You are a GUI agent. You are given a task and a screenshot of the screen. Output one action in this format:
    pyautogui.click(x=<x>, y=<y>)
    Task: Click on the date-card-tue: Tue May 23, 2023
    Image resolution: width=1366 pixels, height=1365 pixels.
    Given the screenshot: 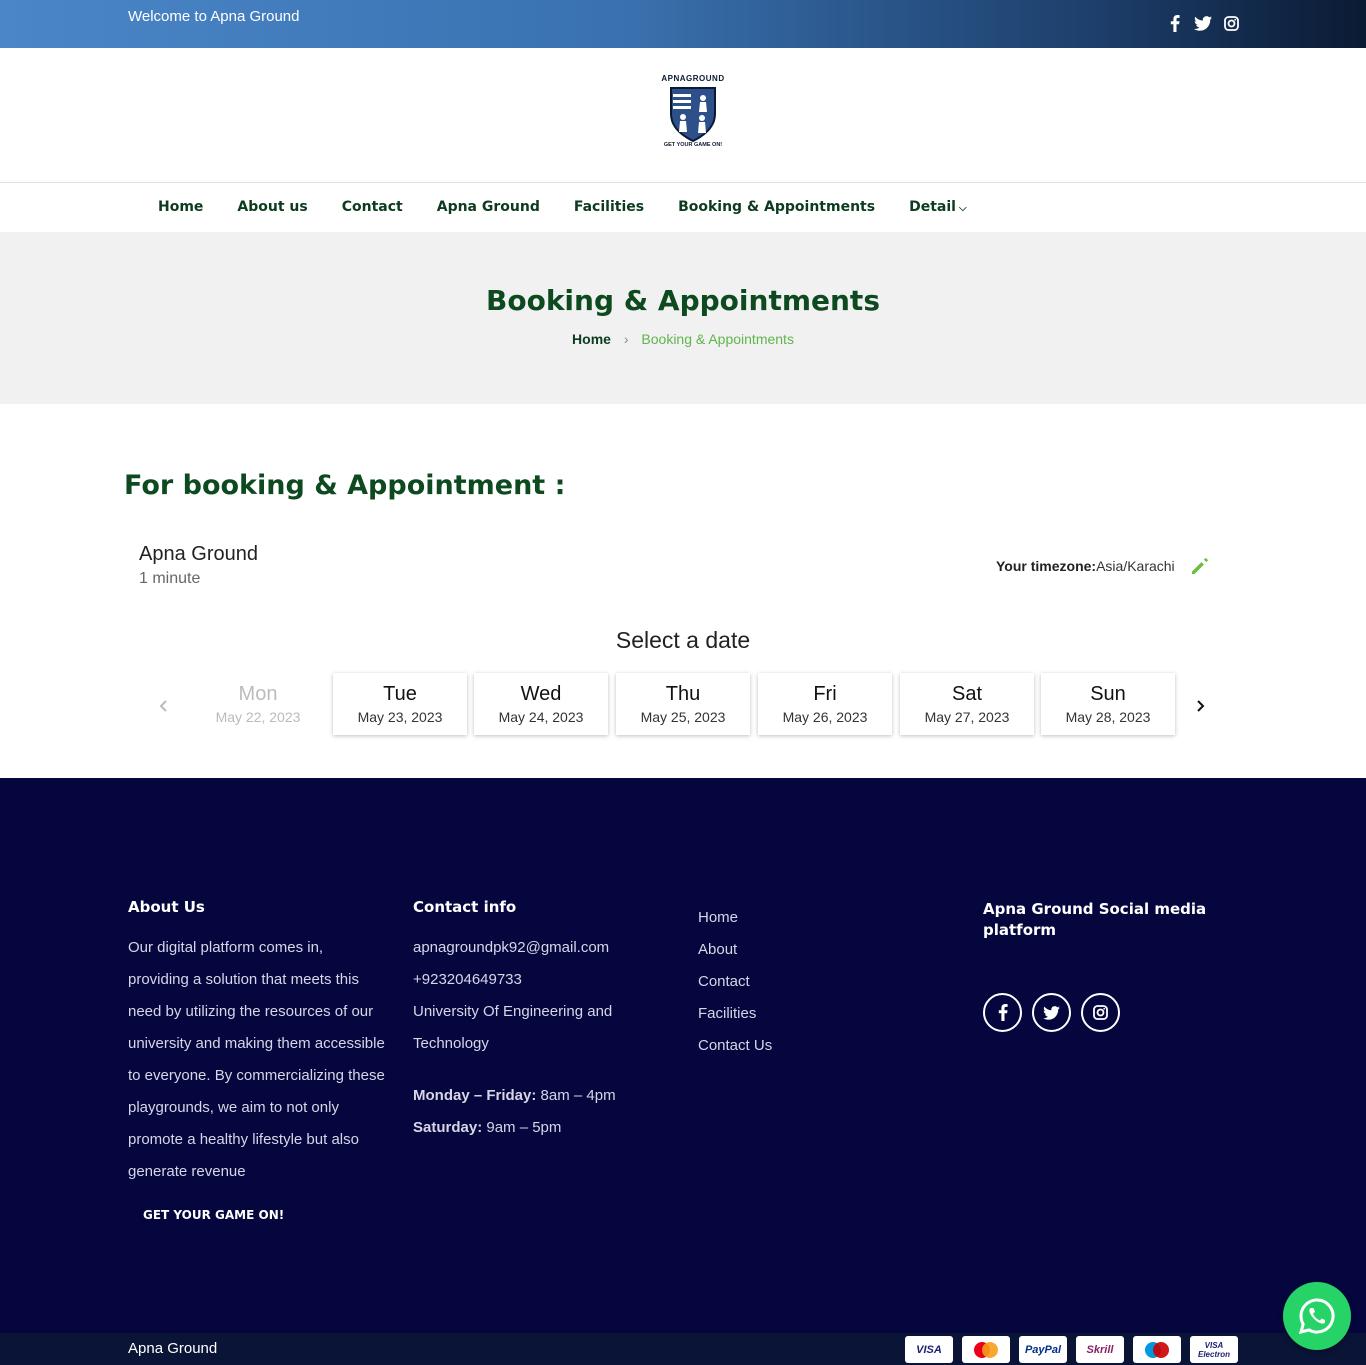 What is the action you would take?
    pyautogui.click(x=400, y=704)
    